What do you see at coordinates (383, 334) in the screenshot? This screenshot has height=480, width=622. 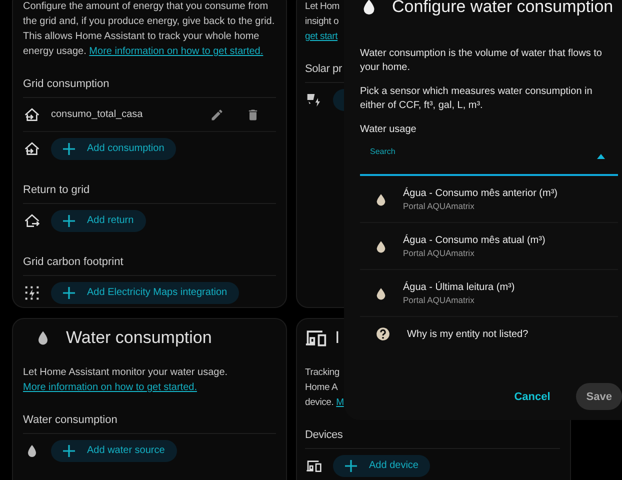 I see `help-icon` at bounding box center [383, 334].